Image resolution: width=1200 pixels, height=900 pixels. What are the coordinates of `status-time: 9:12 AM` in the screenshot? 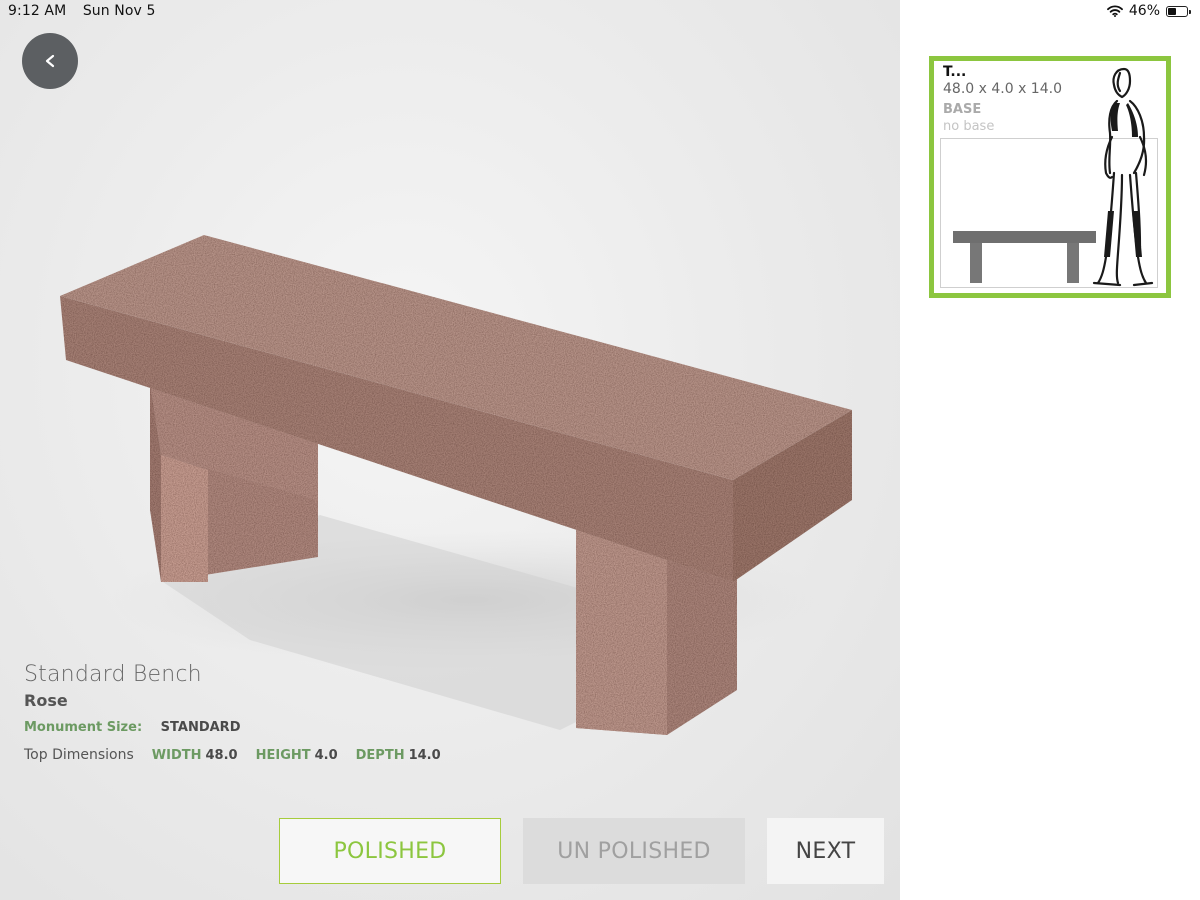 It's located at (37, 11).